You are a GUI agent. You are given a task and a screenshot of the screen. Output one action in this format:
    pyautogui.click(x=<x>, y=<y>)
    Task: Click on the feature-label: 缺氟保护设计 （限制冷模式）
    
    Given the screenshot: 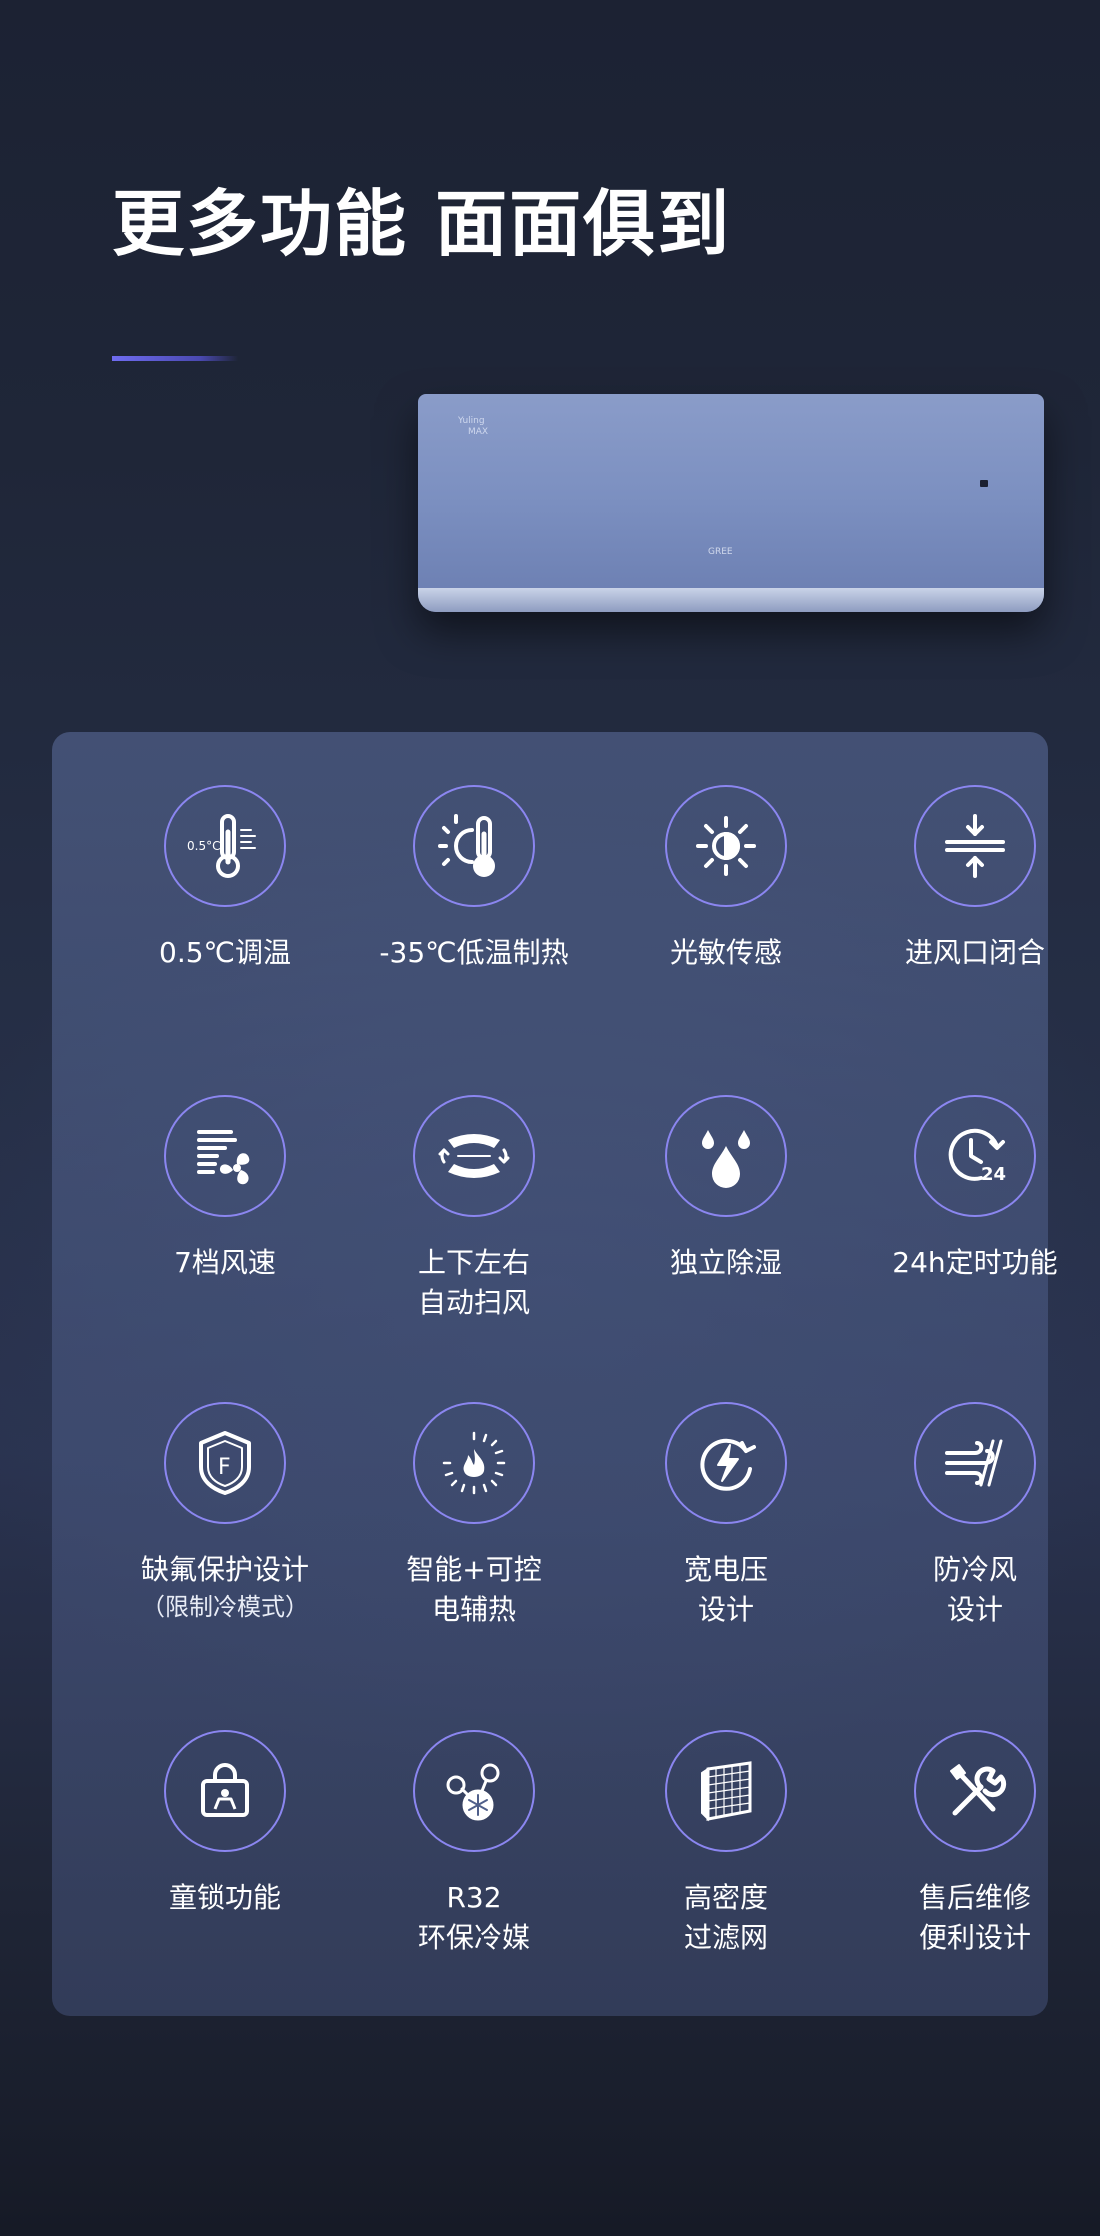 What is the action you would take?
    pyautogui.click(x=224, y=1587)
    